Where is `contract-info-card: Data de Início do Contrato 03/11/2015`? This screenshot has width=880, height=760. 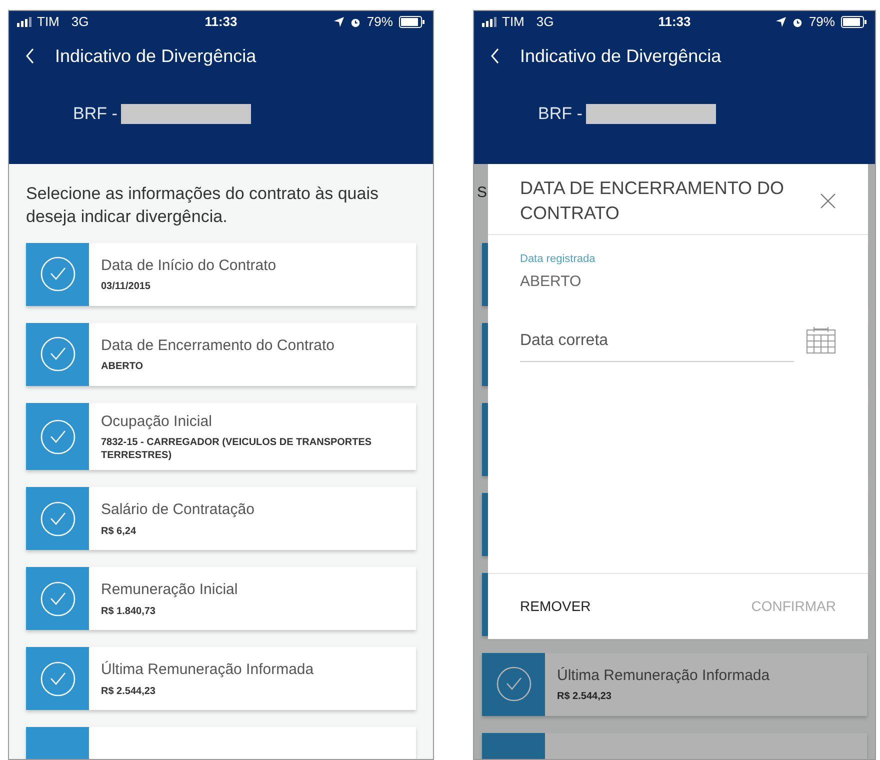 contract-info-card: Data de Início do Contrato 03/11/2015 is located at coordinates (221, 274).